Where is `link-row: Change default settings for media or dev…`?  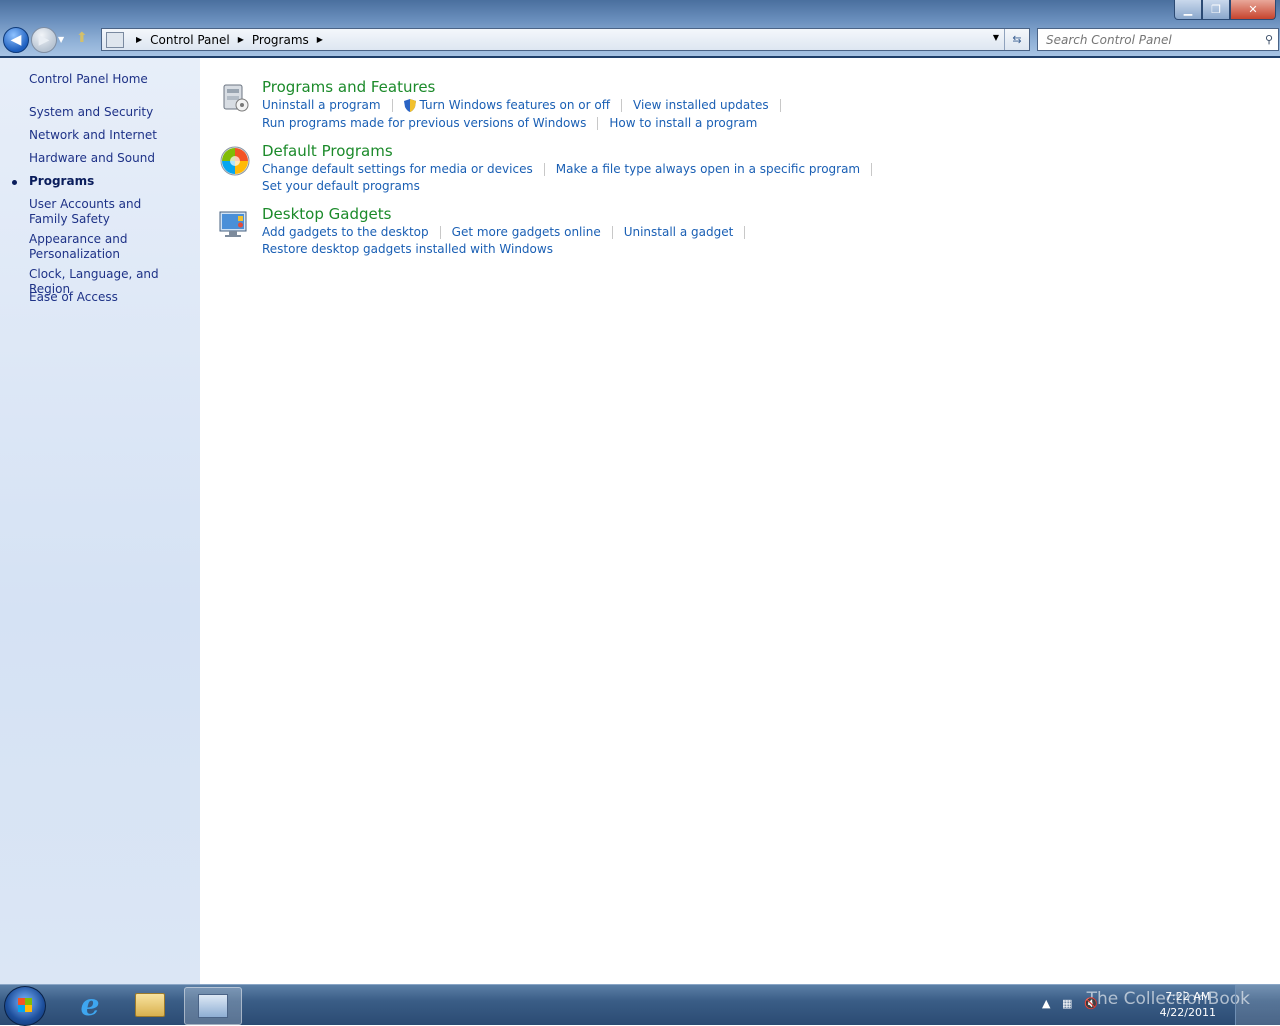 link-row: Change default settings for media or dev… is located at coordinates (572, 169).